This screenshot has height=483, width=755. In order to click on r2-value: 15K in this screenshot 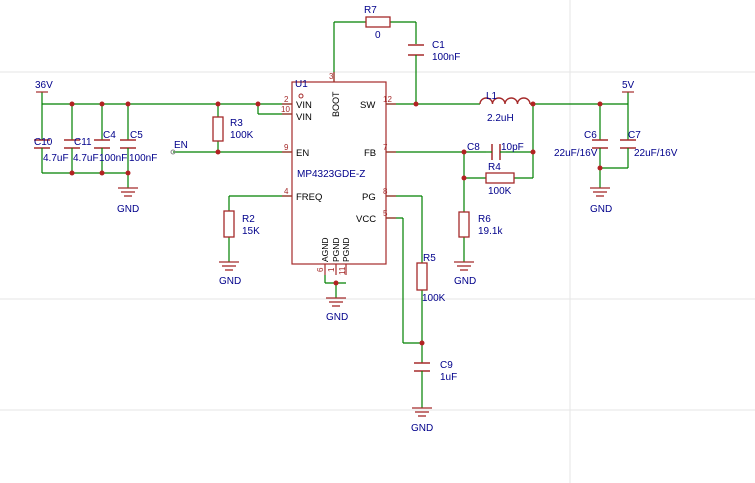, I will do `click(251, 231)`.